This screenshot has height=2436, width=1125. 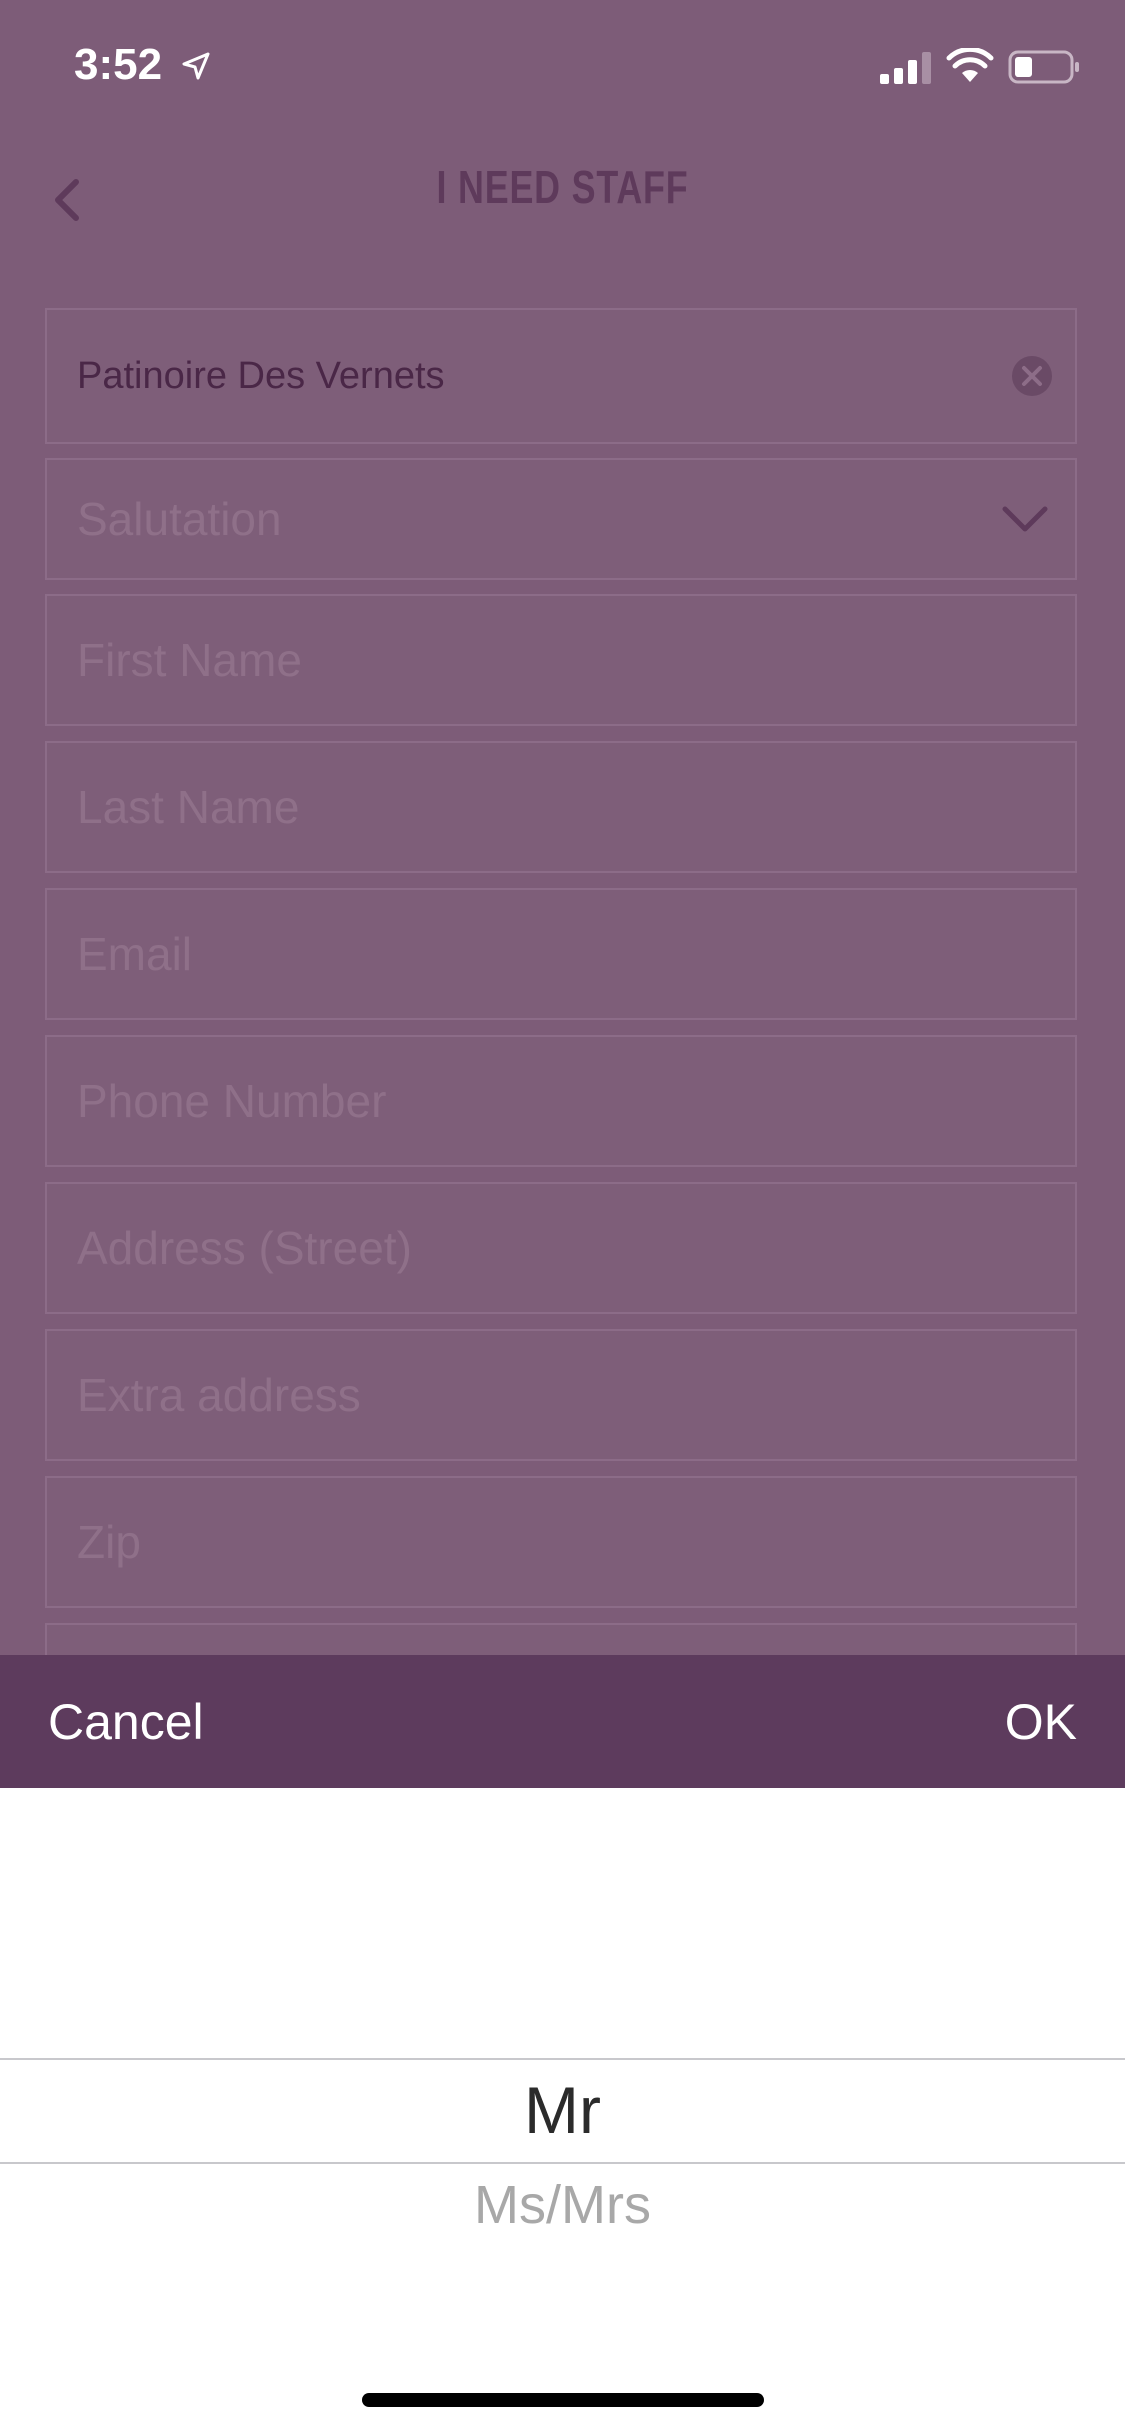 What do you see at coordinates (244, 1248) in the screenshot?
I see `address-placeholder: Address (Street)` at bounding box center [244, 1248].